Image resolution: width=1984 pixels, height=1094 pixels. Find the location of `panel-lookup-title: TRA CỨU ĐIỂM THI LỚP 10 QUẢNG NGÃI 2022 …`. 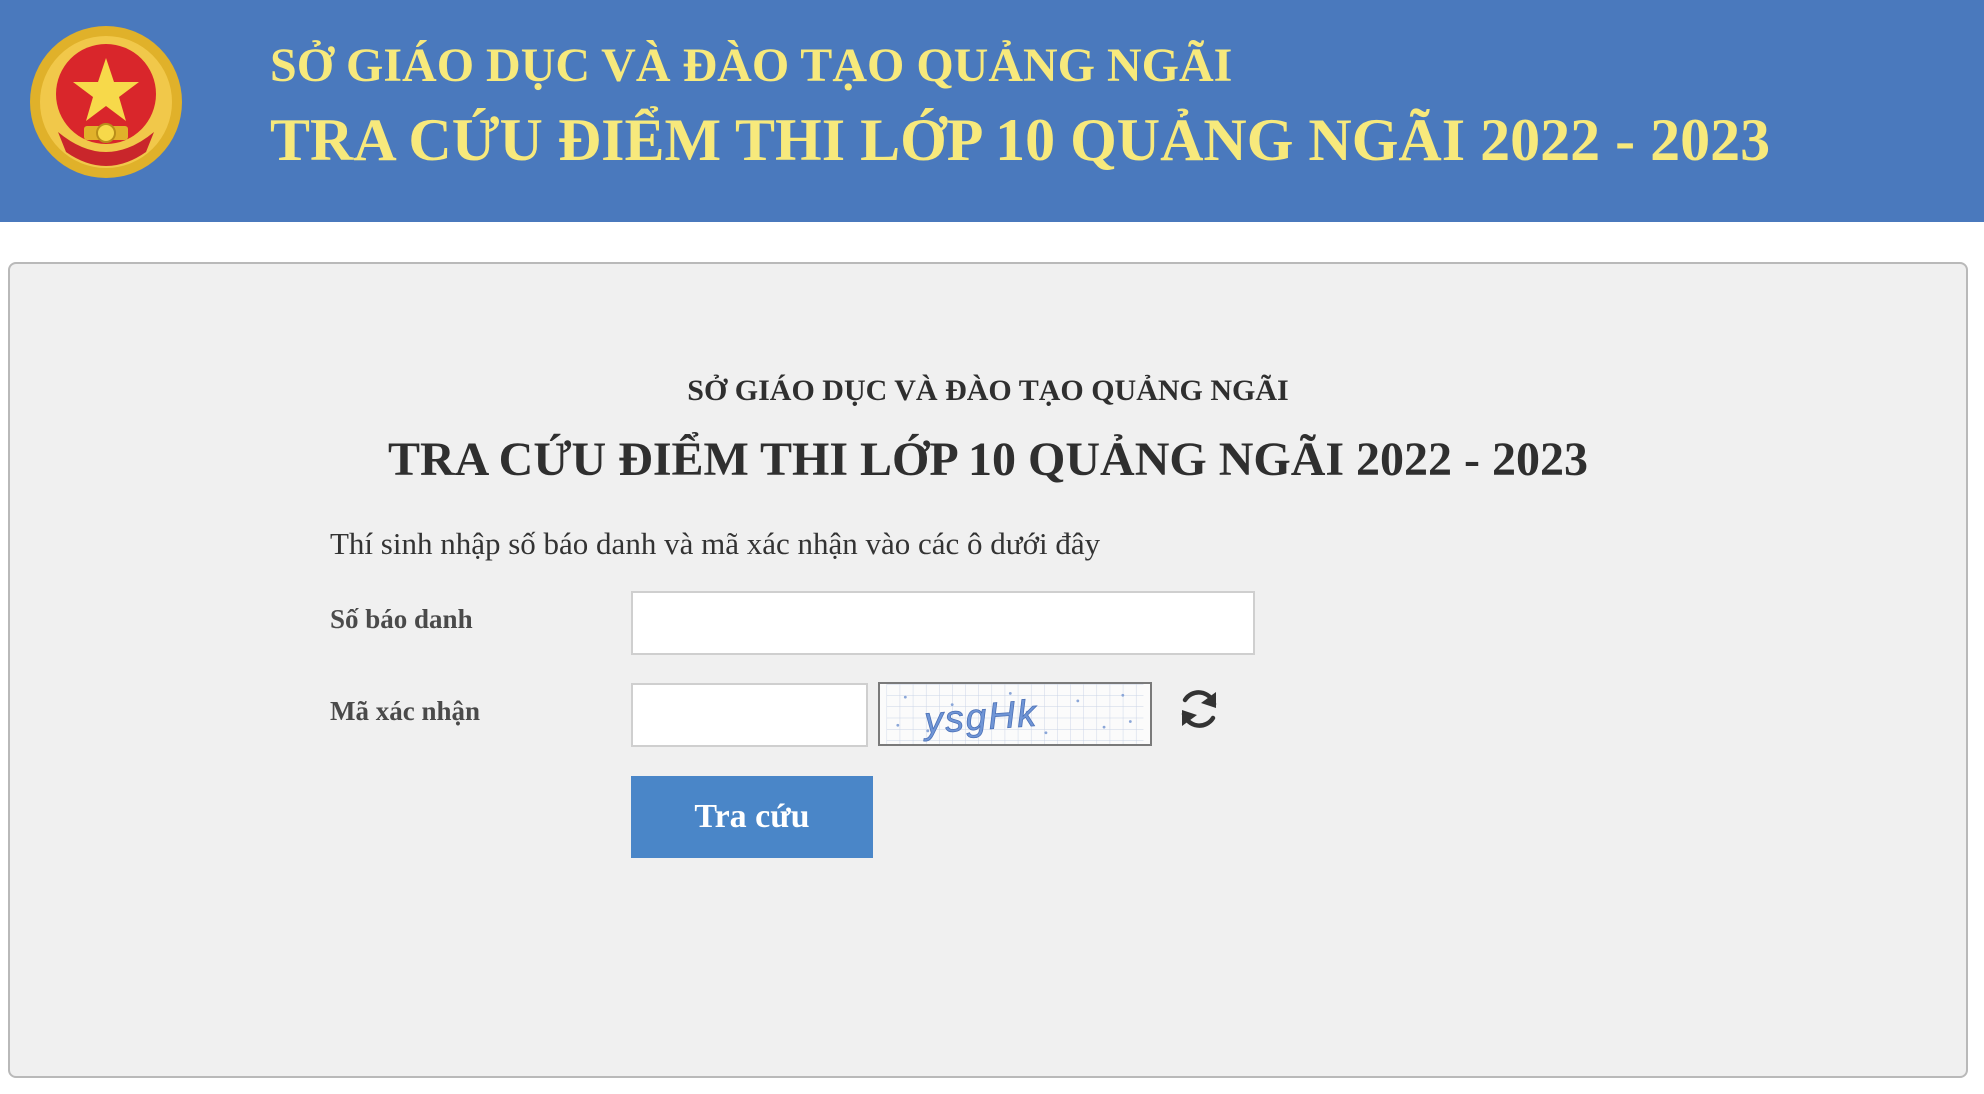

panel-lookup-title: TRA CỨU ĐIỂM THI LỚP 10 QUẢNG NGÃI 2022 … is located at coordinates (988, 459).